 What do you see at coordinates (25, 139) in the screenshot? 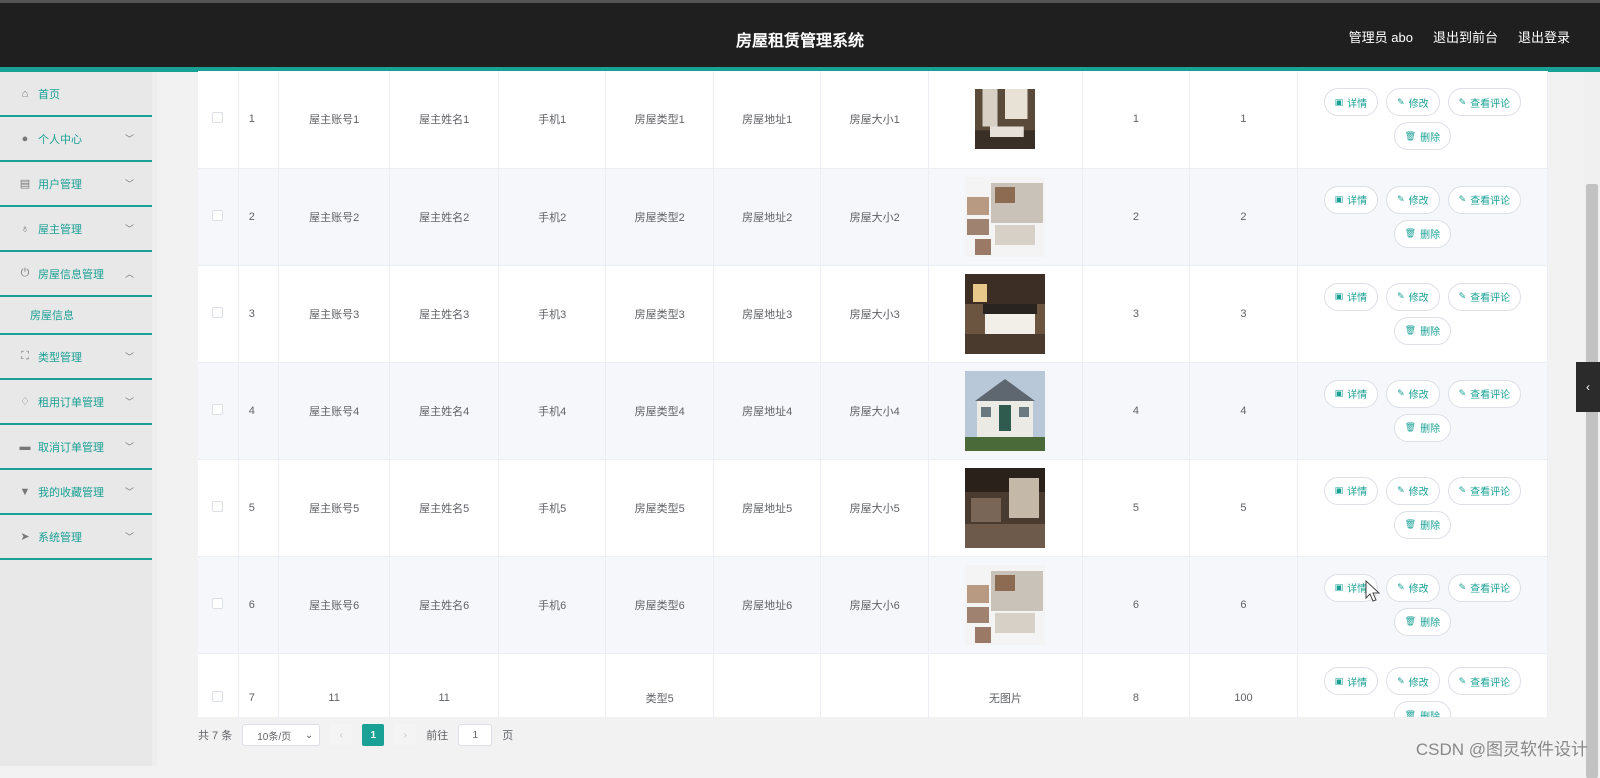
I see `user-icon: ●` at bounding box center [25, 139].